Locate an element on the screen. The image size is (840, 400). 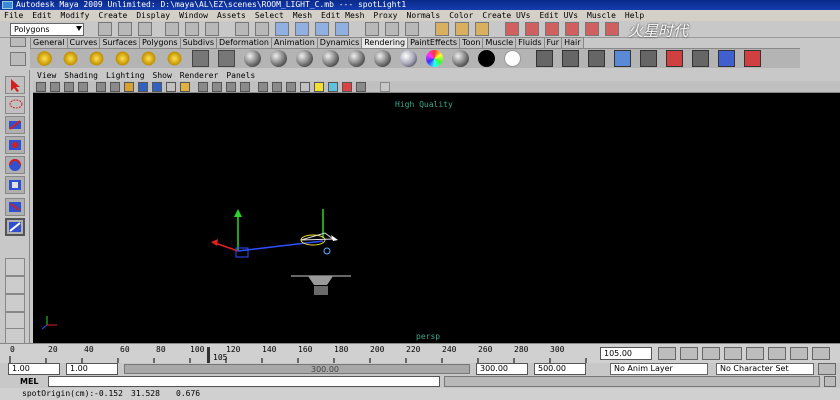
backface-icon is located at coordinates (305, 87).